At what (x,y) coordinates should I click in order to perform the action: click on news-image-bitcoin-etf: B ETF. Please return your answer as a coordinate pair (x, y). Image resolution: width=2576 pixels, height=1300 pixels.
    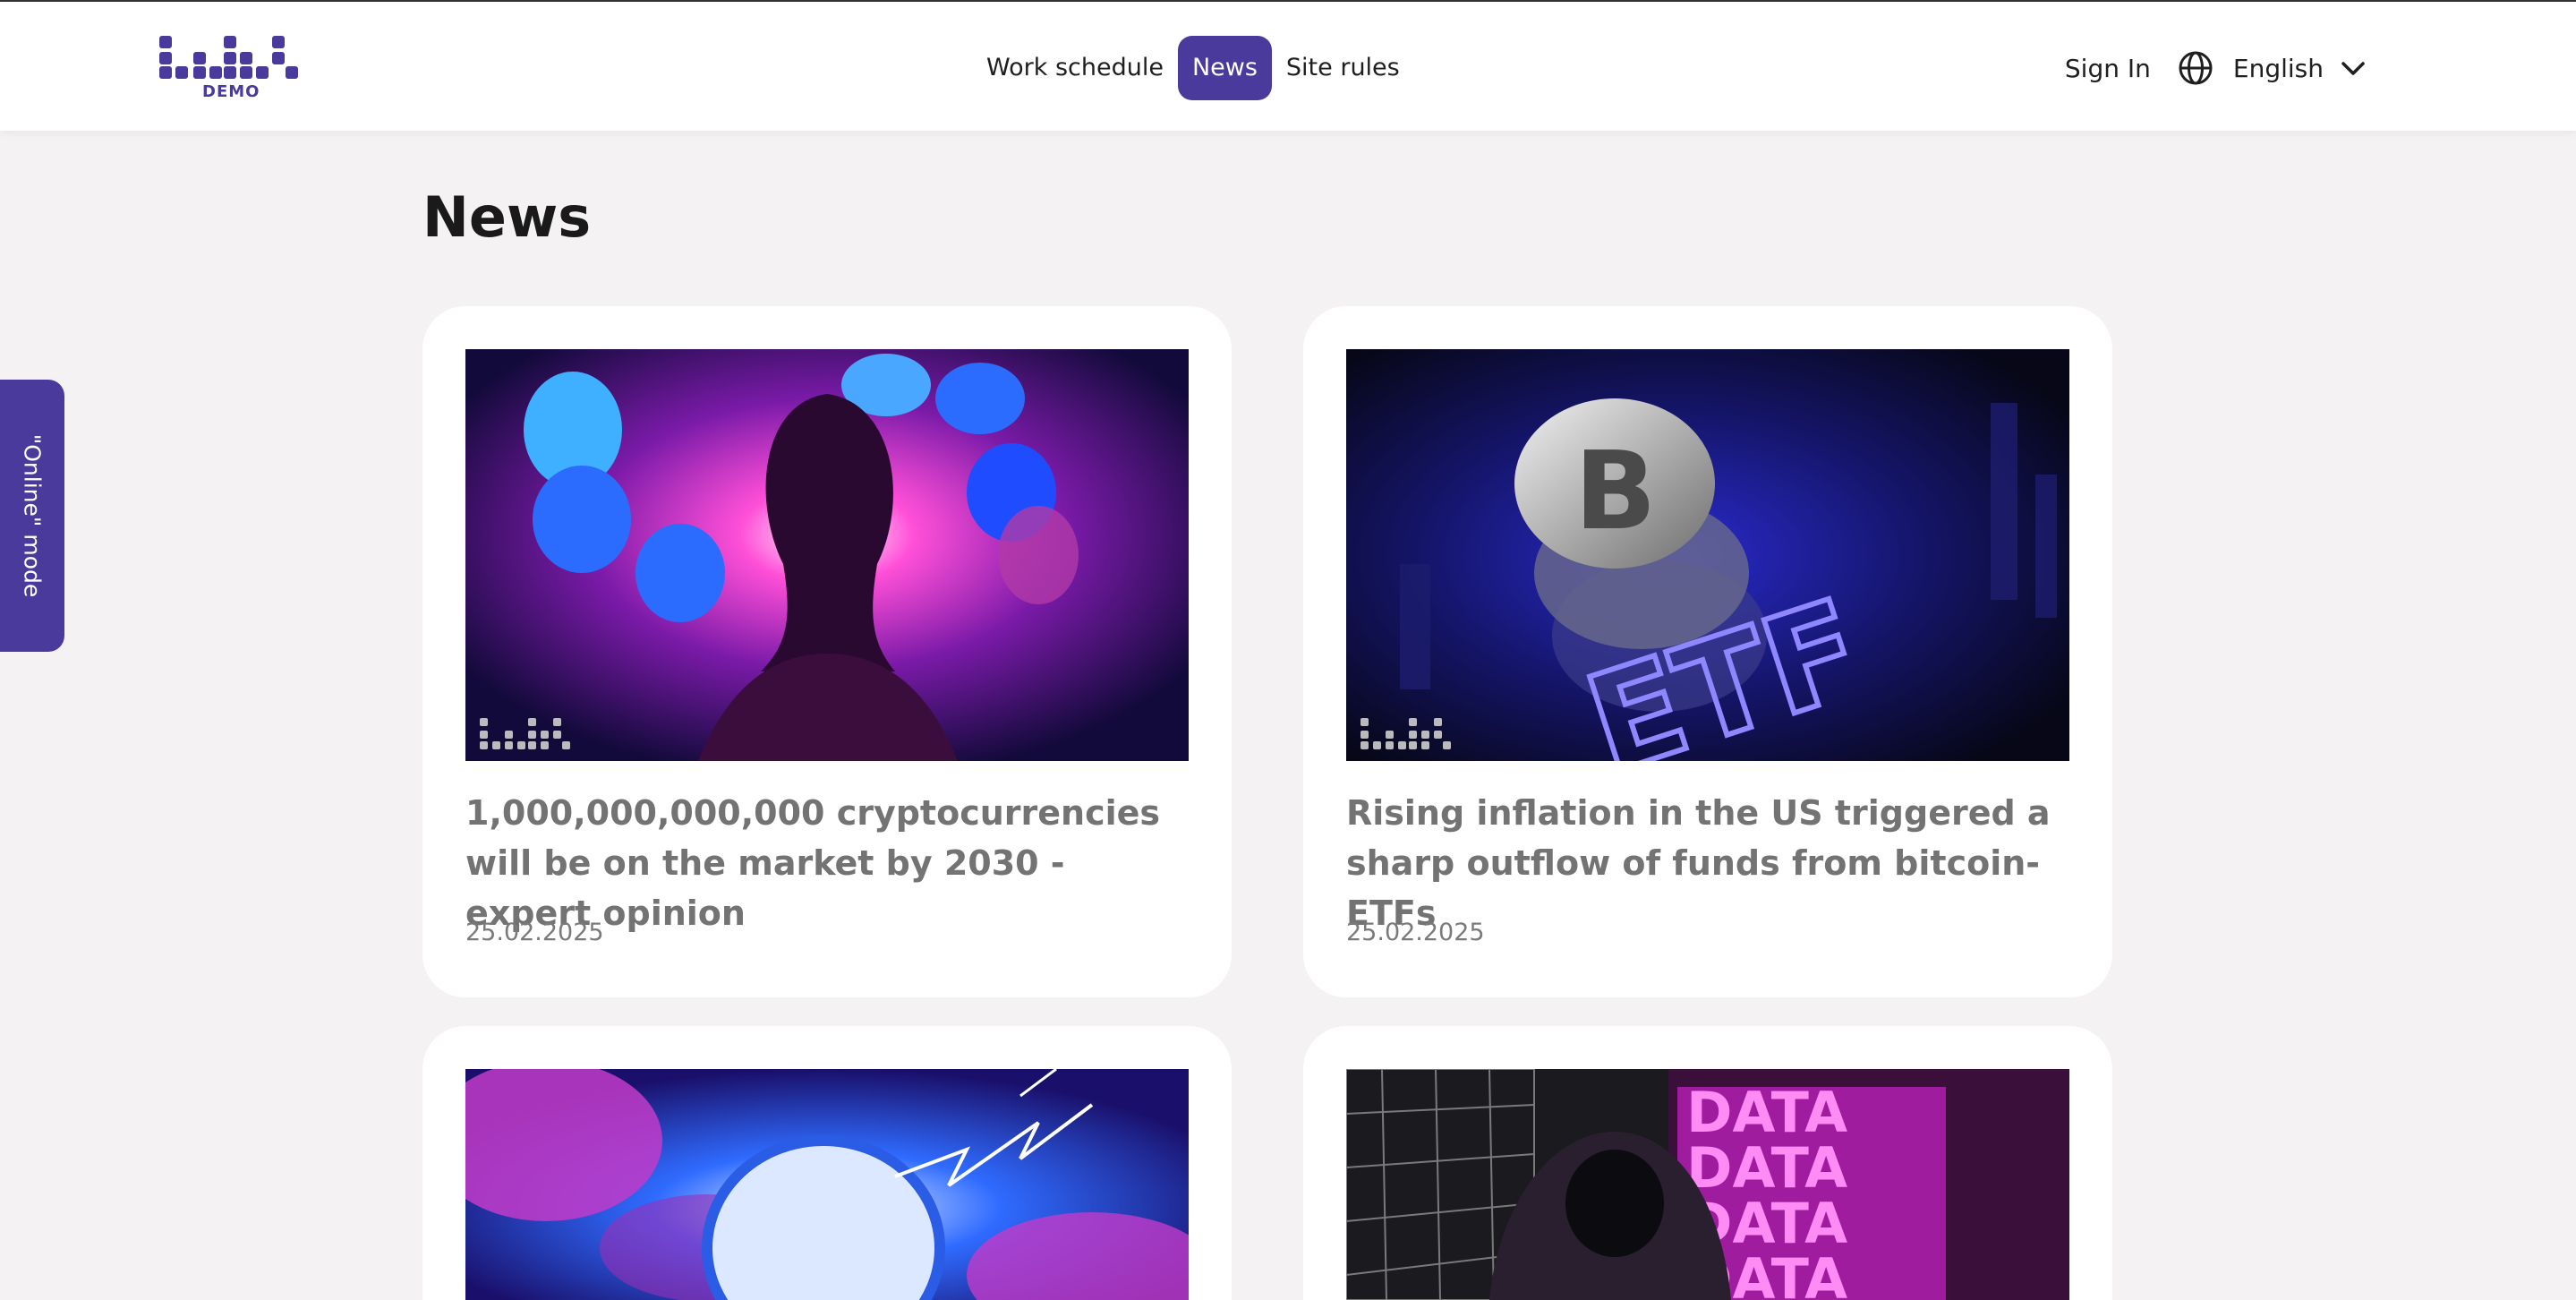
    Looking at the image, I should click on (1707, 555).